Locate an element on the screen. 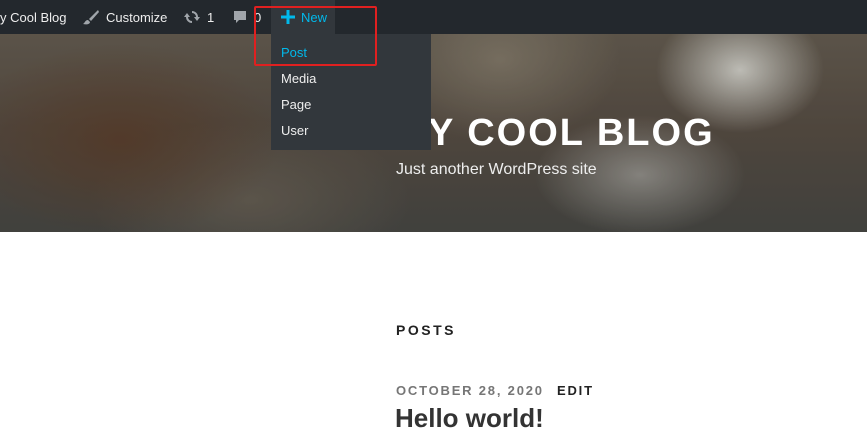 Image resolution: width=867 pixels, height=433 pixels. new-page-menu-item: Page is located at coordinates (351, 105).